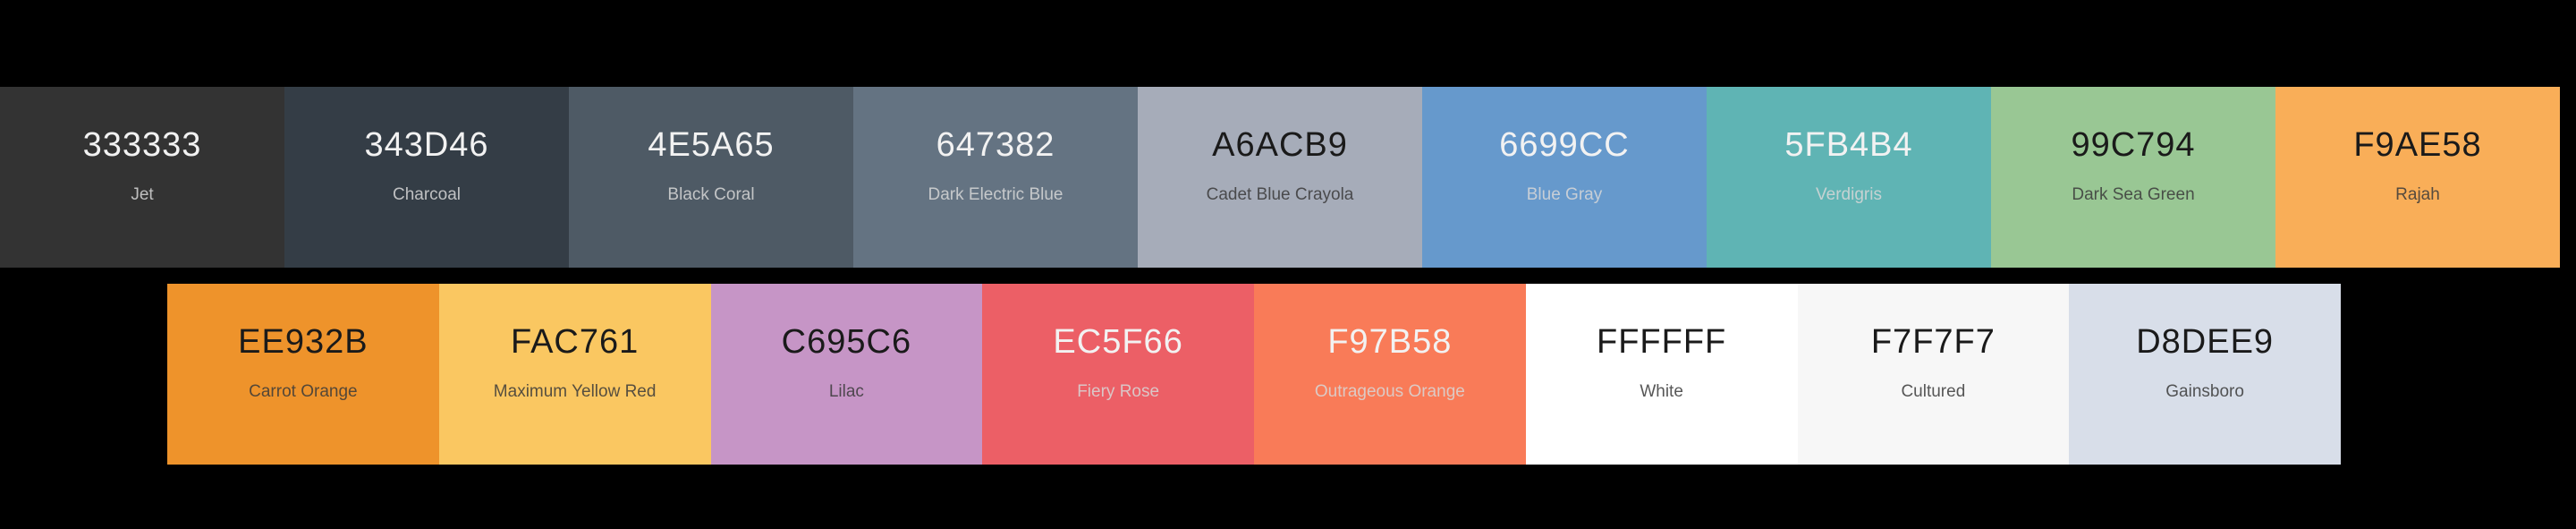  I want to click on color-name: Dark Sea Green, so click(2133, 194).